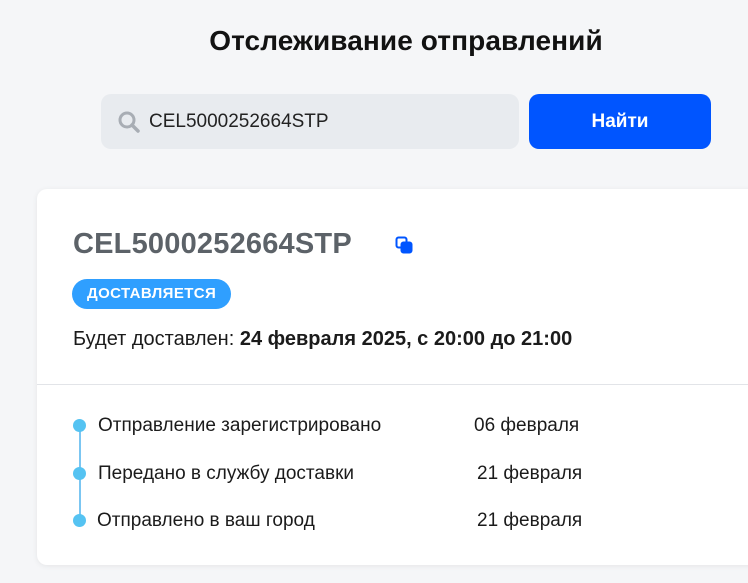  What do you see at coordinates (392, 426) in the screenshot?
I see `timeline-item: Отправление зарегистрировано 06 февраля` at bounding box center [392, 426].